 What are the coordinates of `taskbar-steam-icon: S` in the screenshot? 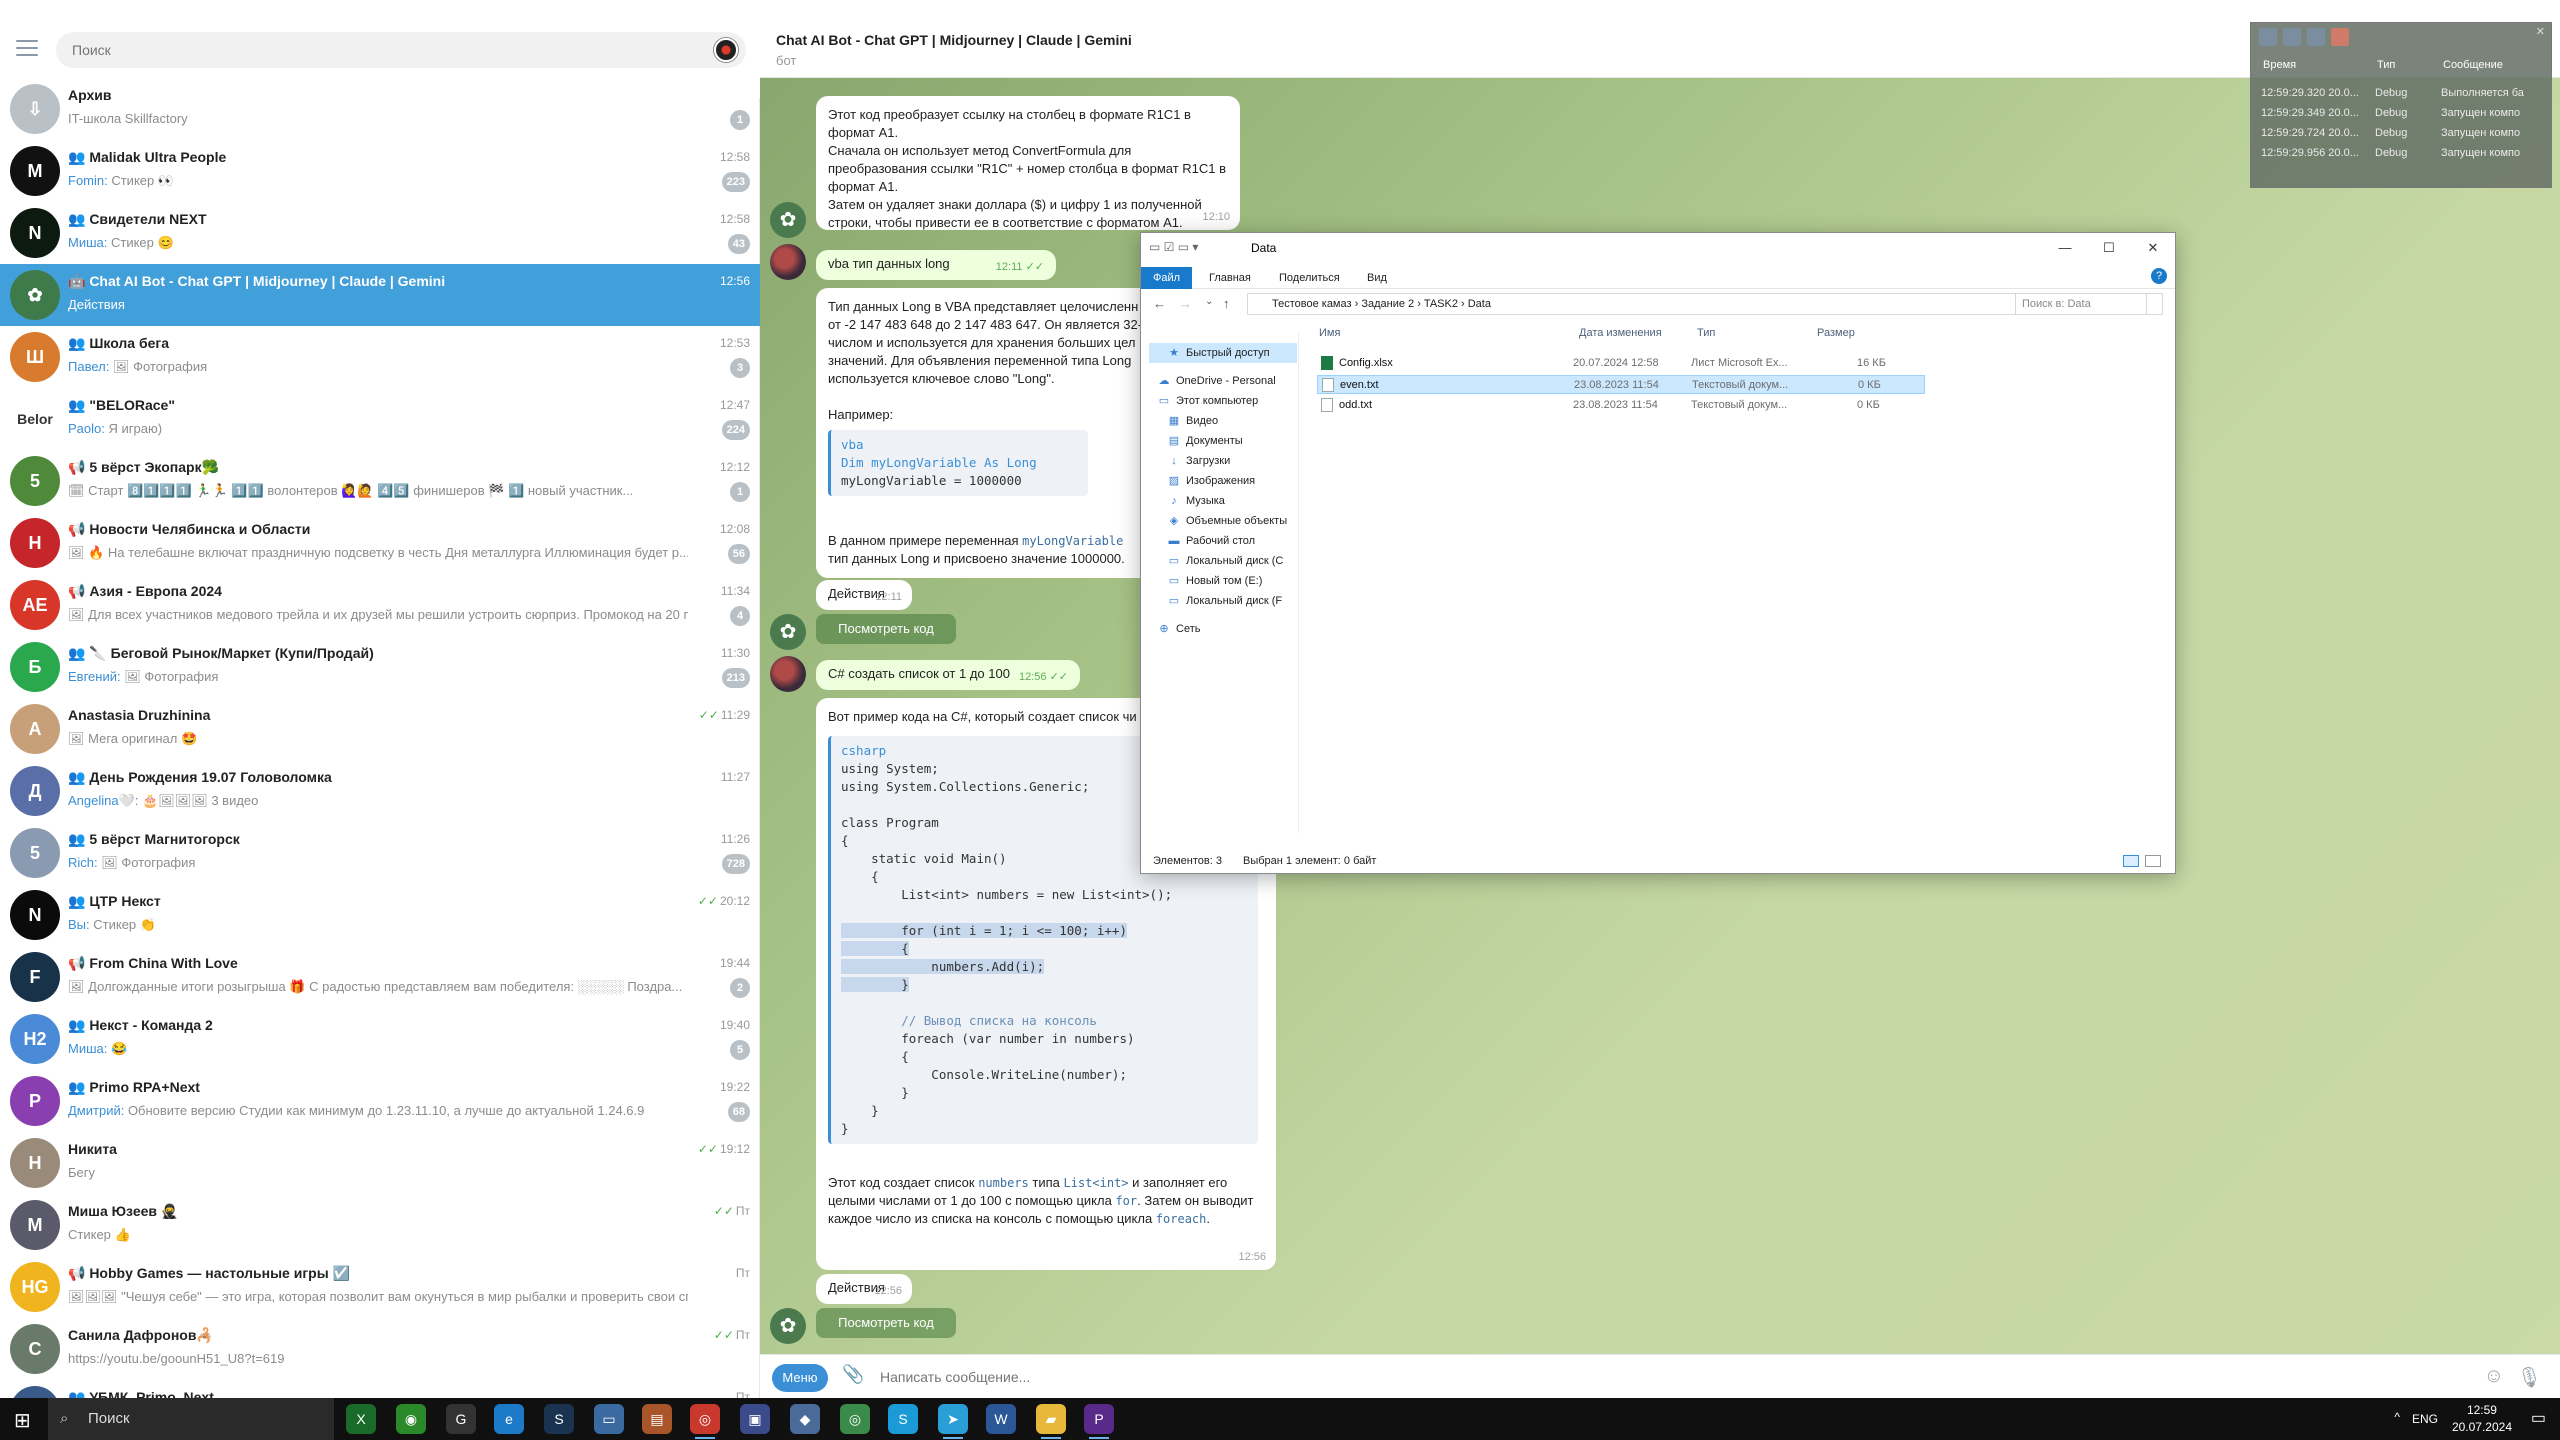 It's located at (559, 1419).